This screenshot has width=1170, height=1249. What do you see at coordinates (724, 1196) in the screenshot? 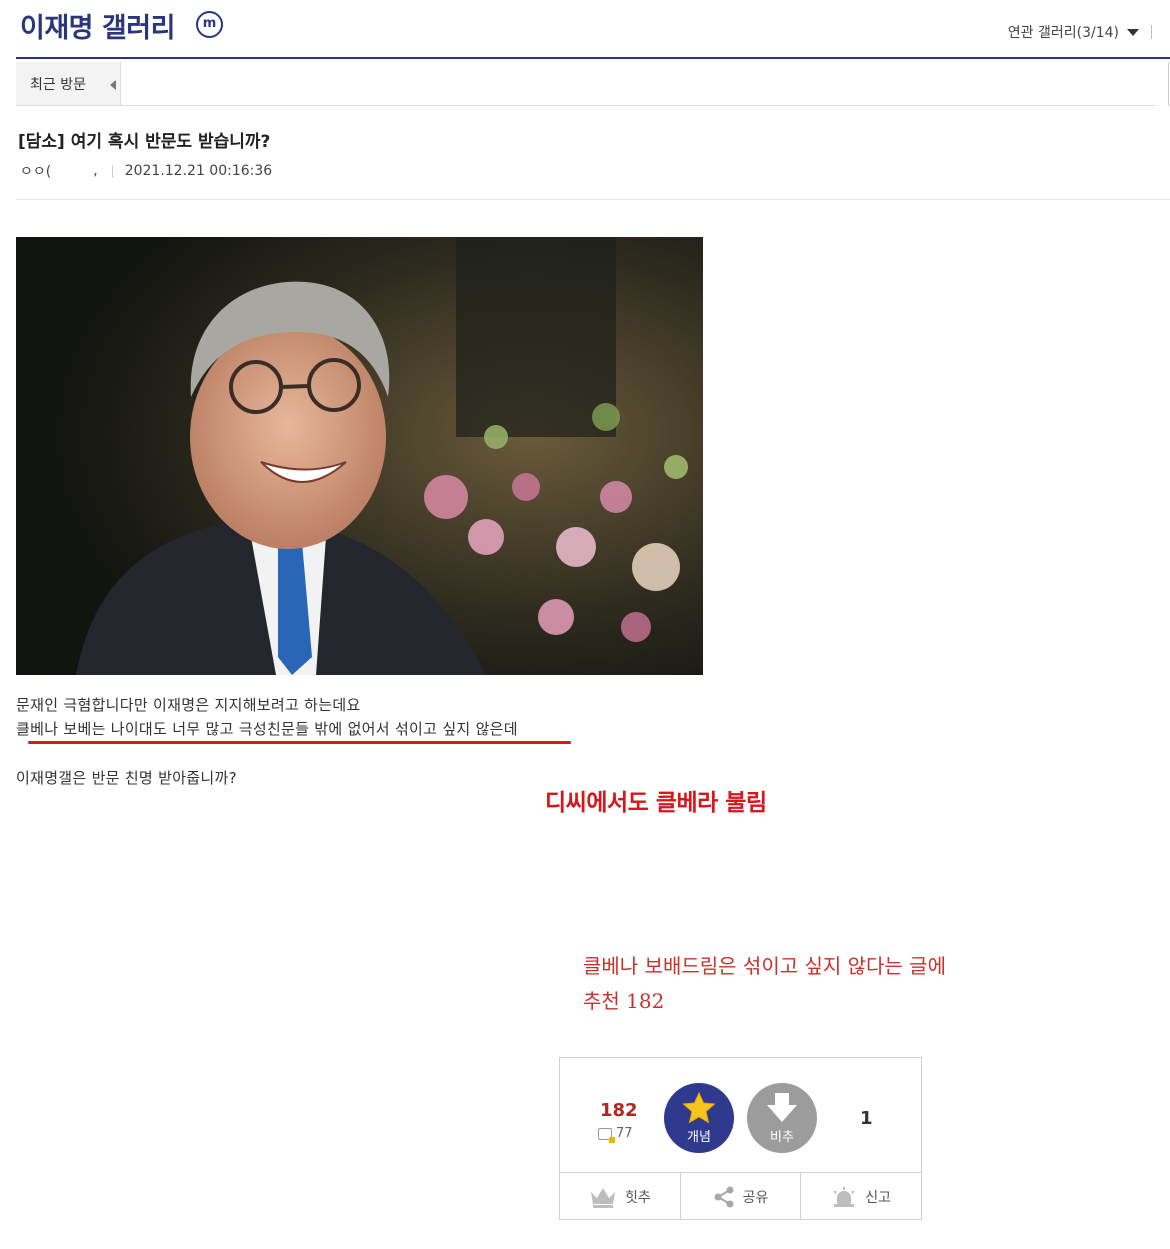
I see `share-icon` at bounding box center [724, 1196].